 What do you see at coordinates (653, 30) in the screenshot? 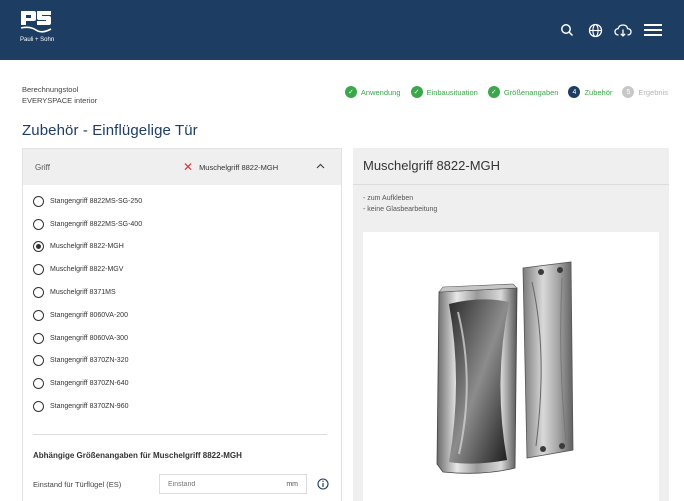
I see `menu-icon` at bounding box center [653, 30].